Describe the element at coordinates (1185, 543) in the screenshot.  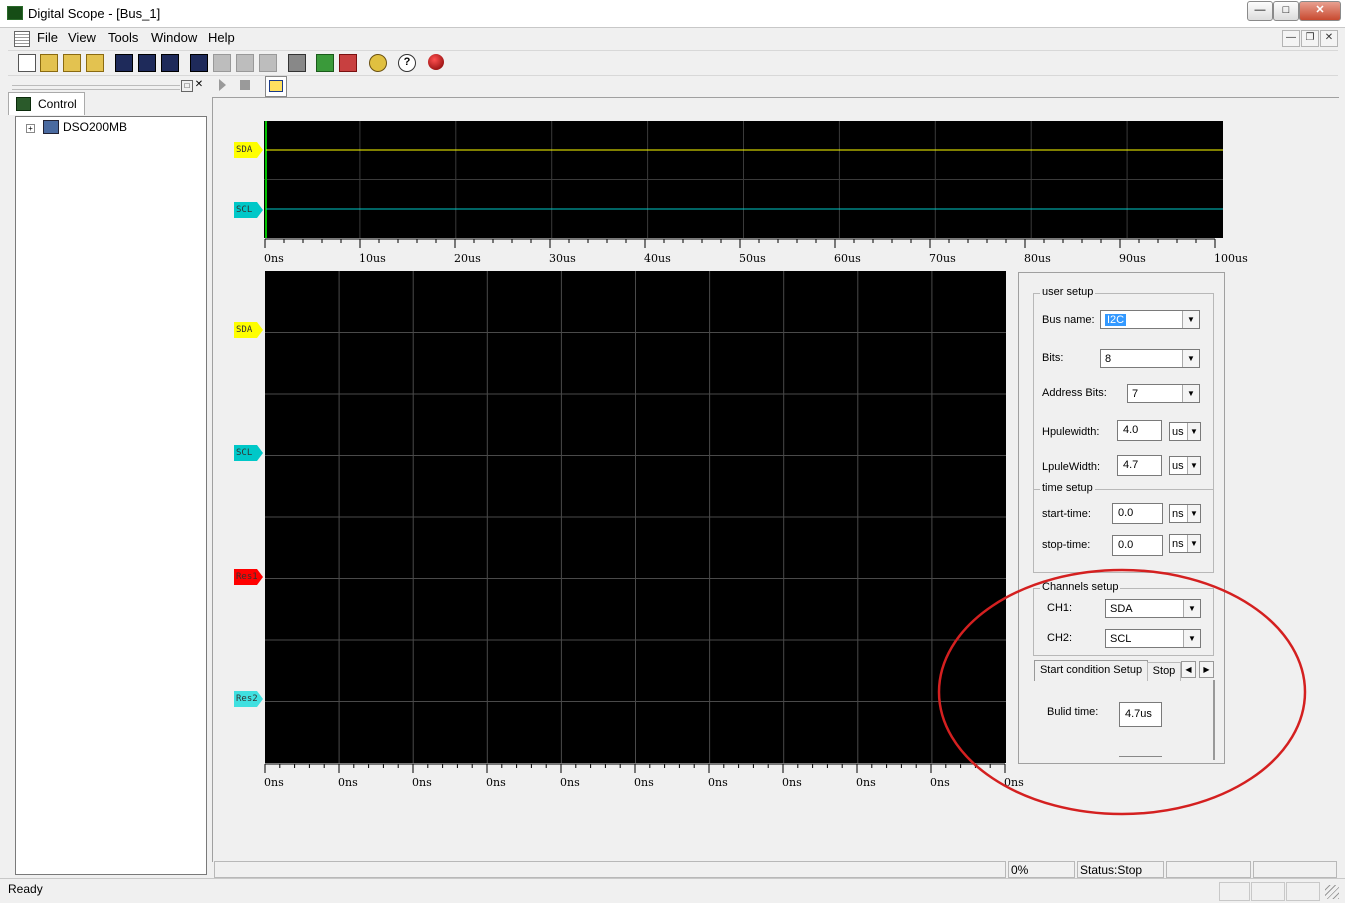
I see `stop-unit-select: ns ▼` at that location.